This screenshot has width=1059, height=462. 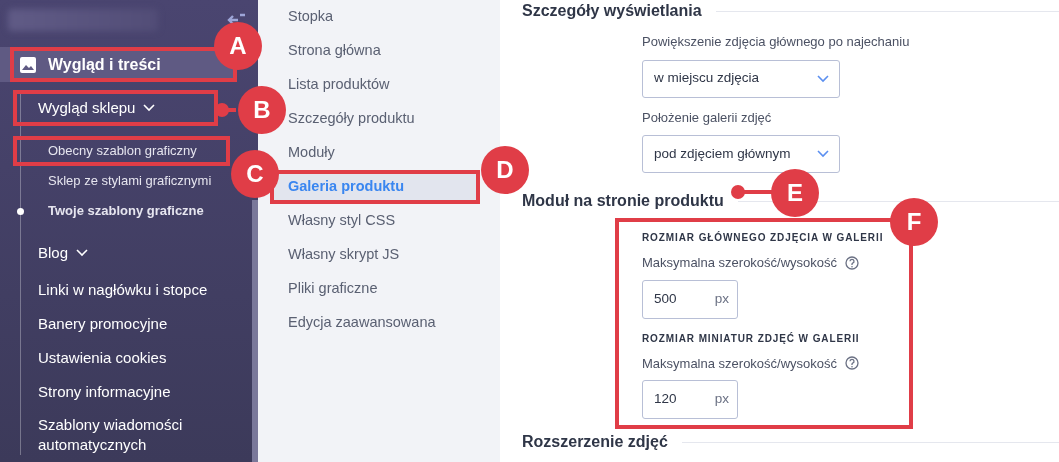 What do you see at coordinates (741, 78) in the screenshot?
I see `select-field: w miejscu zdjęcia` at bounding box center [741, 78].